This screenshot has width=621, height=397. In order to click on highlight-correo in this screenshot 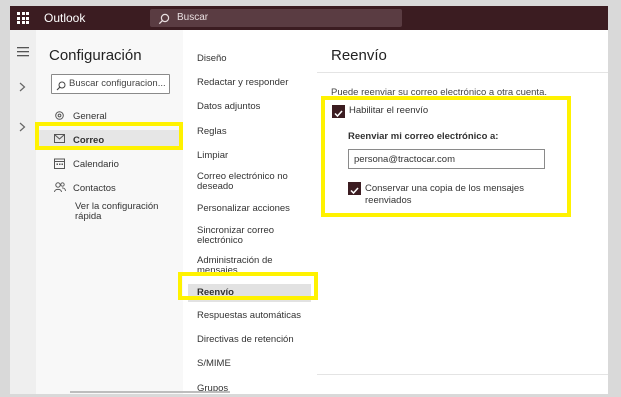, I will do `click(109, 136)`.